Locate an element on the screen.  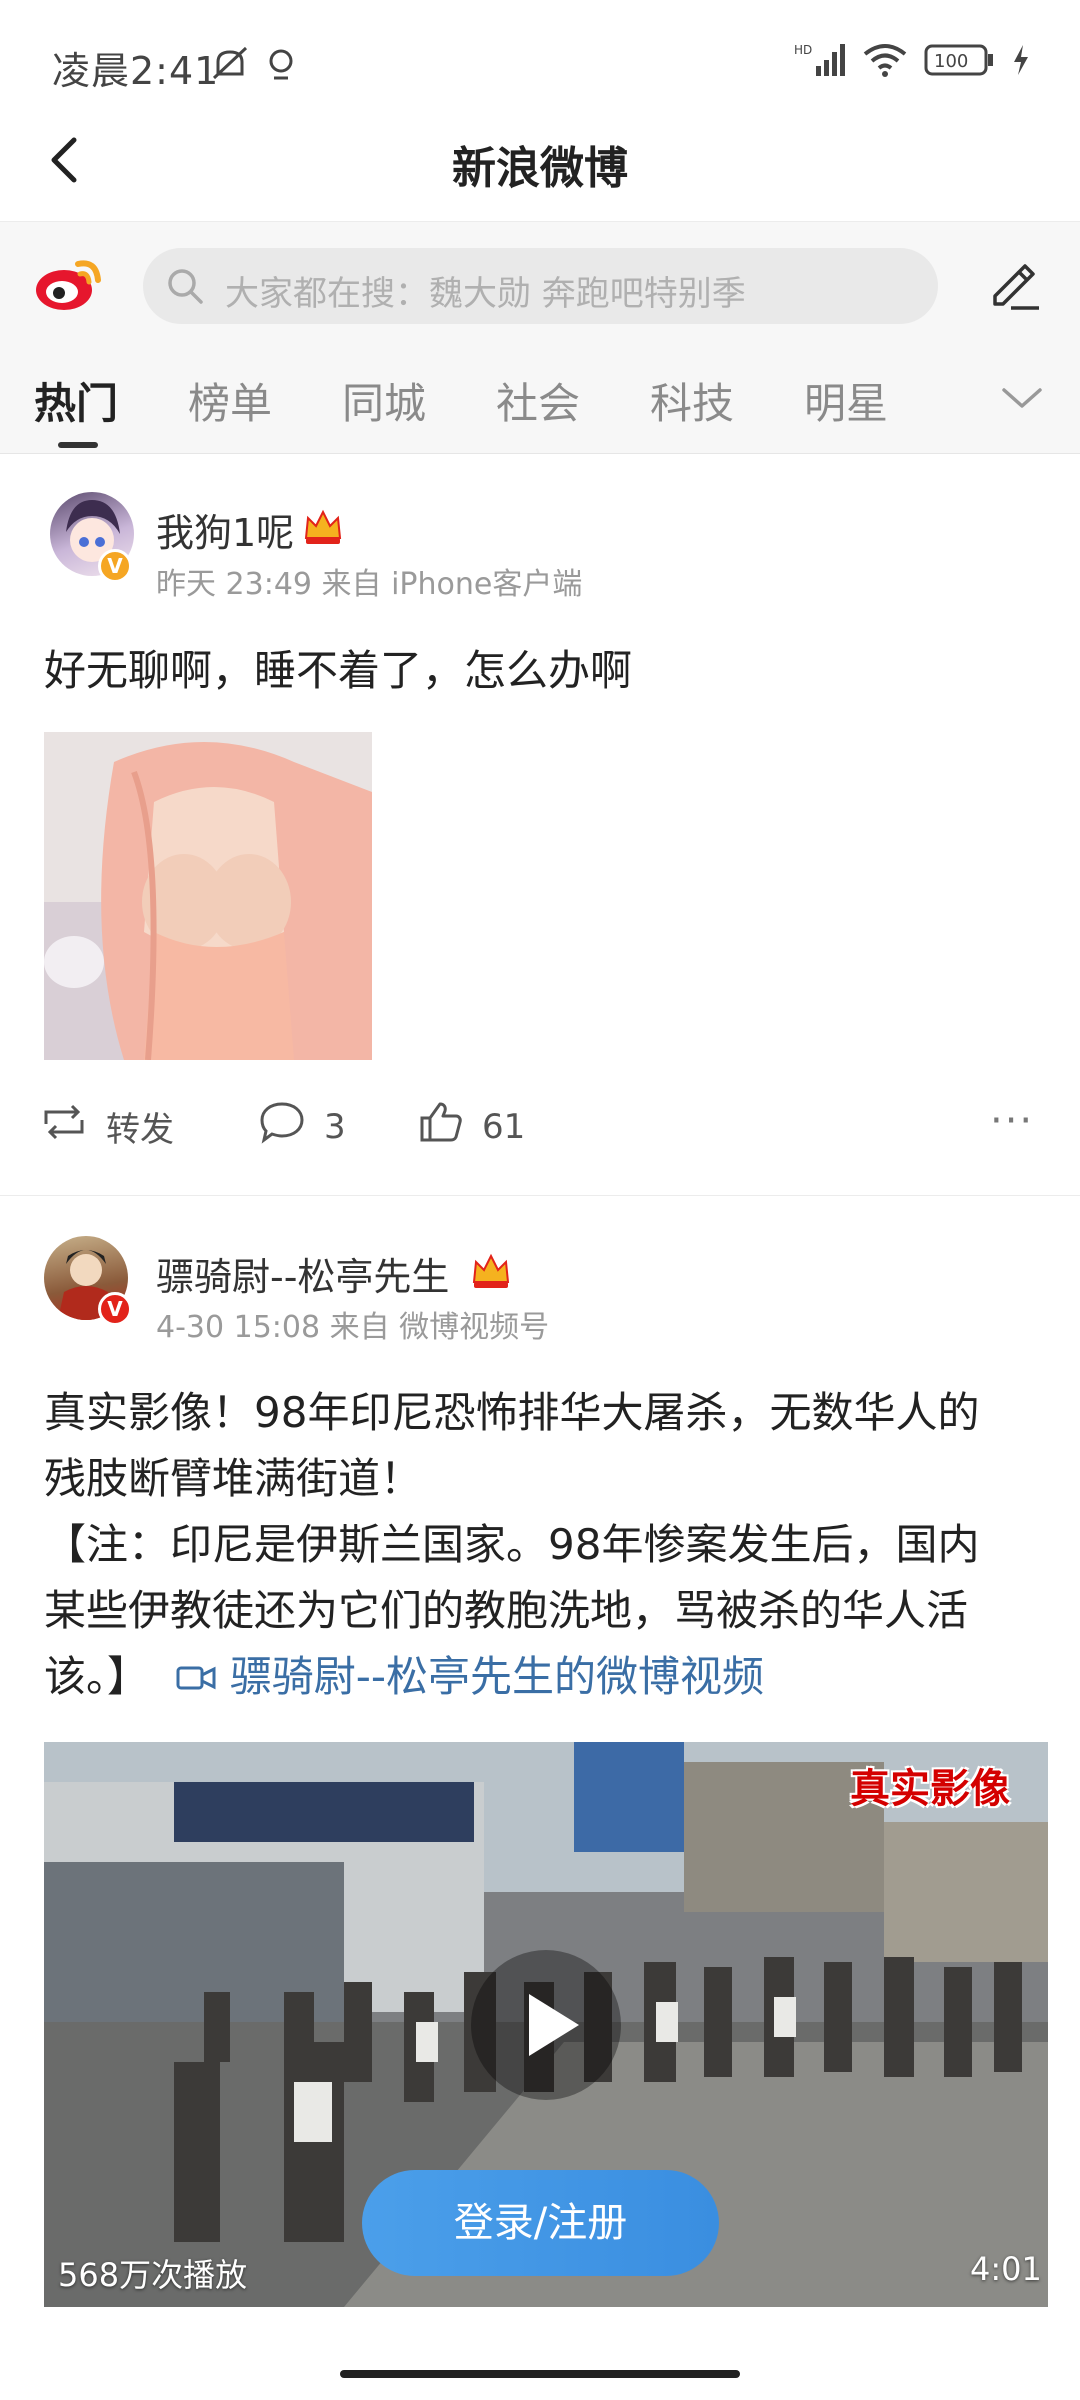
like-count: 61 is located at coordinates (504, 1126).